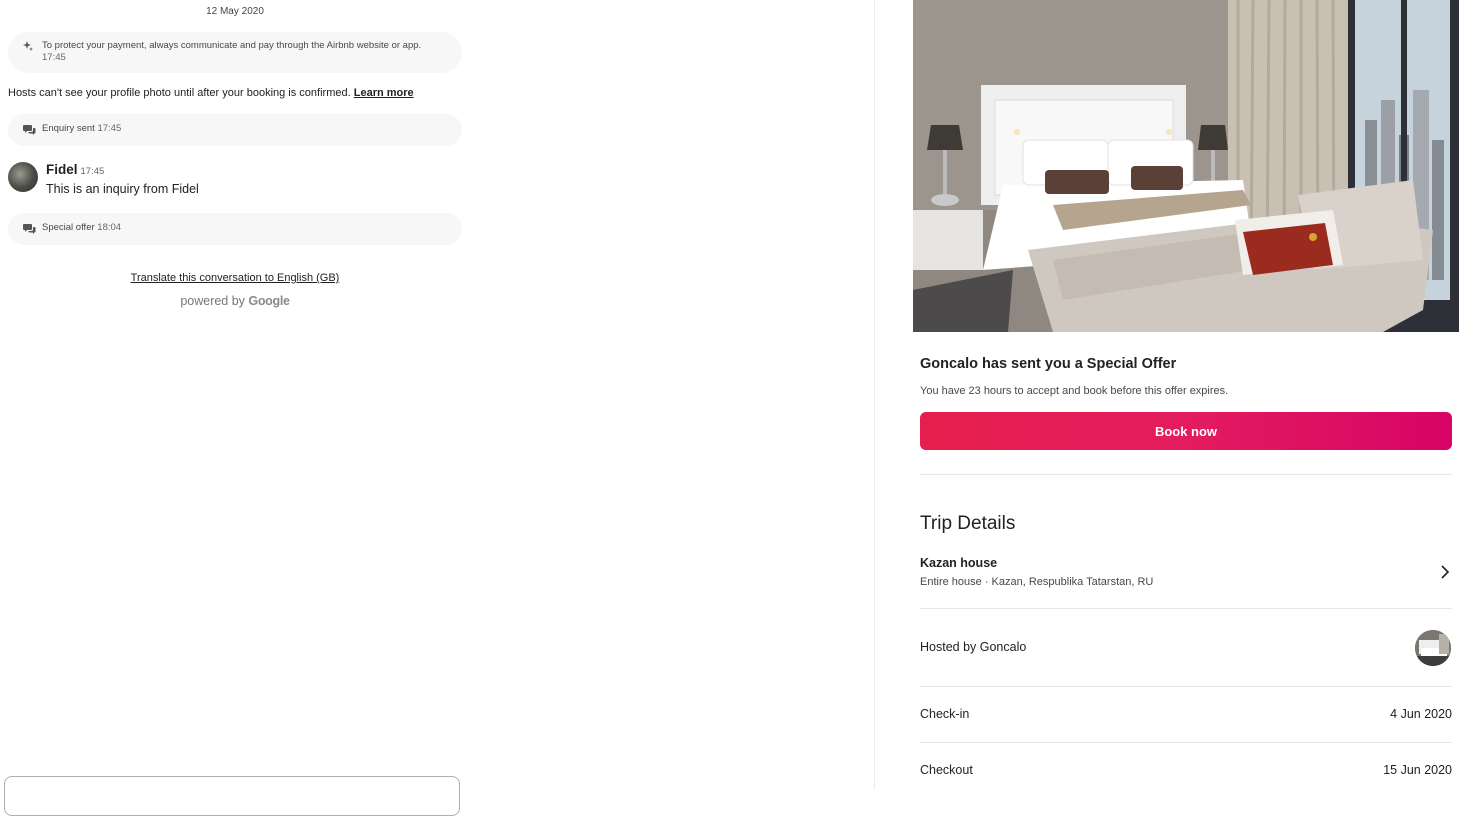 The image size is (1467, 816). What do you see at coordinates (1433, 648) in the screenshot?
I see `host-avatar` at bounding box center [1433, 648].